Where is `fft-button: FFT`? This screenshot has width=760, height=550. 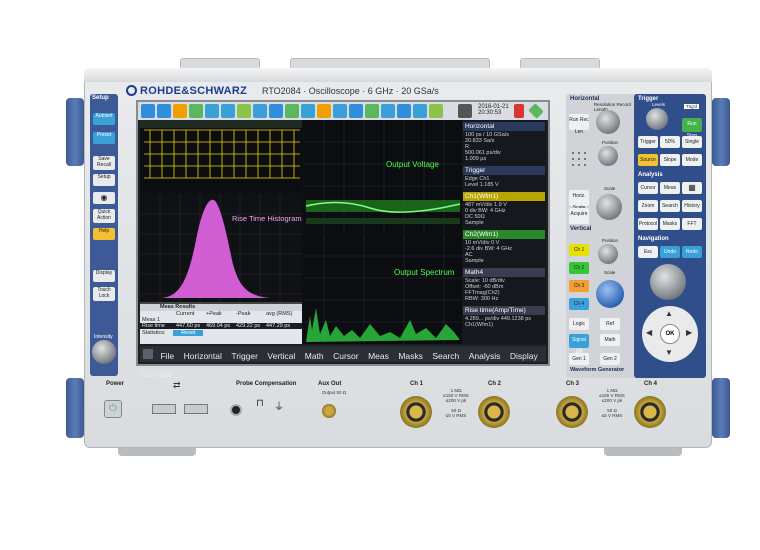 fft-button: FFT is located at coordinates (692, 224).